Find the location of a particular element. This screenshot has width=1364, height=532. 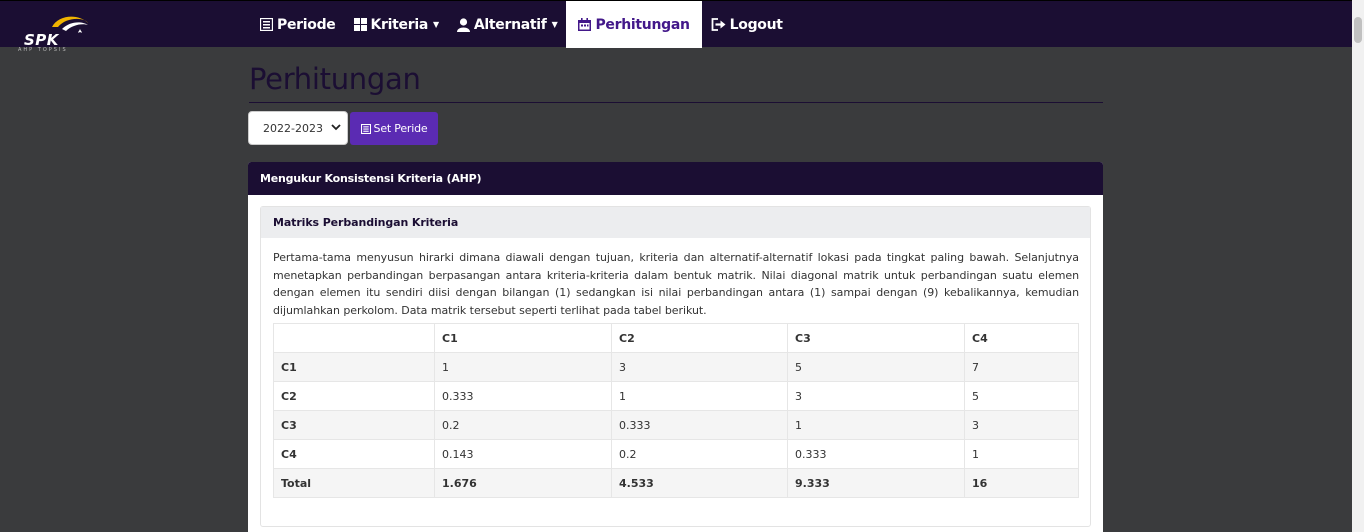

panel-title: Matriks Perbandingan Kriteria is located at coordinates (675, 222).